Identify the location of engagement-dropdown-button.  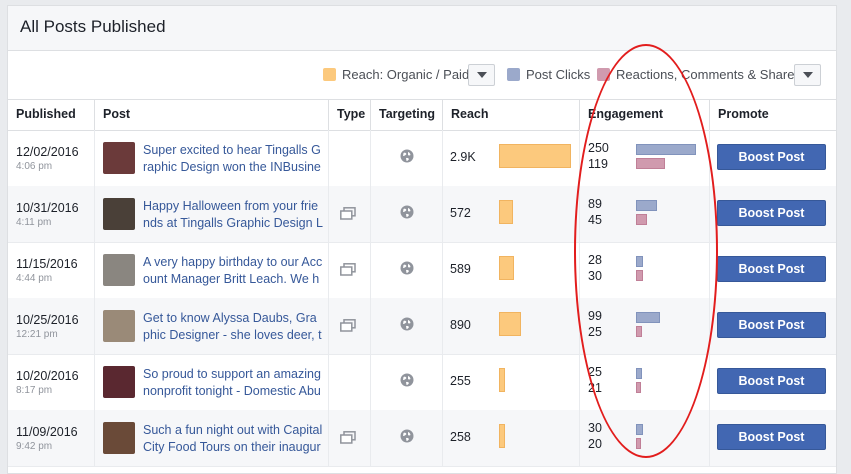
(807, 75).